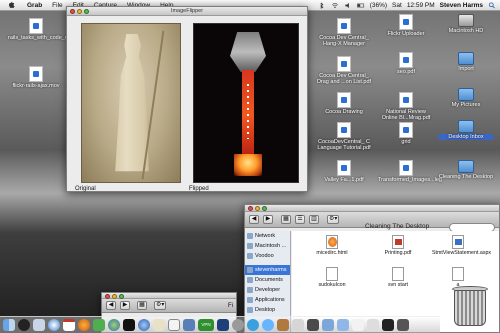  I want to click on desktop-icon: CocoaDevCentral_ C Language Tutorial.pdf, so click(344, 136).